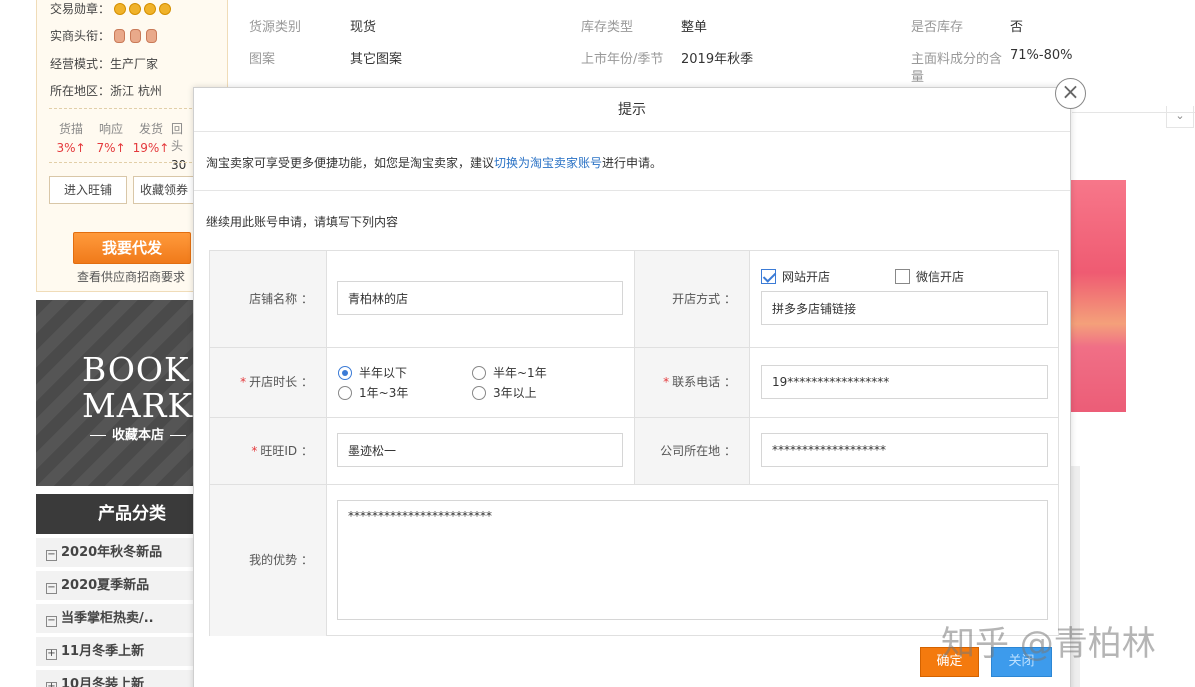  What do you see at coordinates (1097, 296) in the screenshot?
I see `promo-banner` at bounding box center [1097, 296].